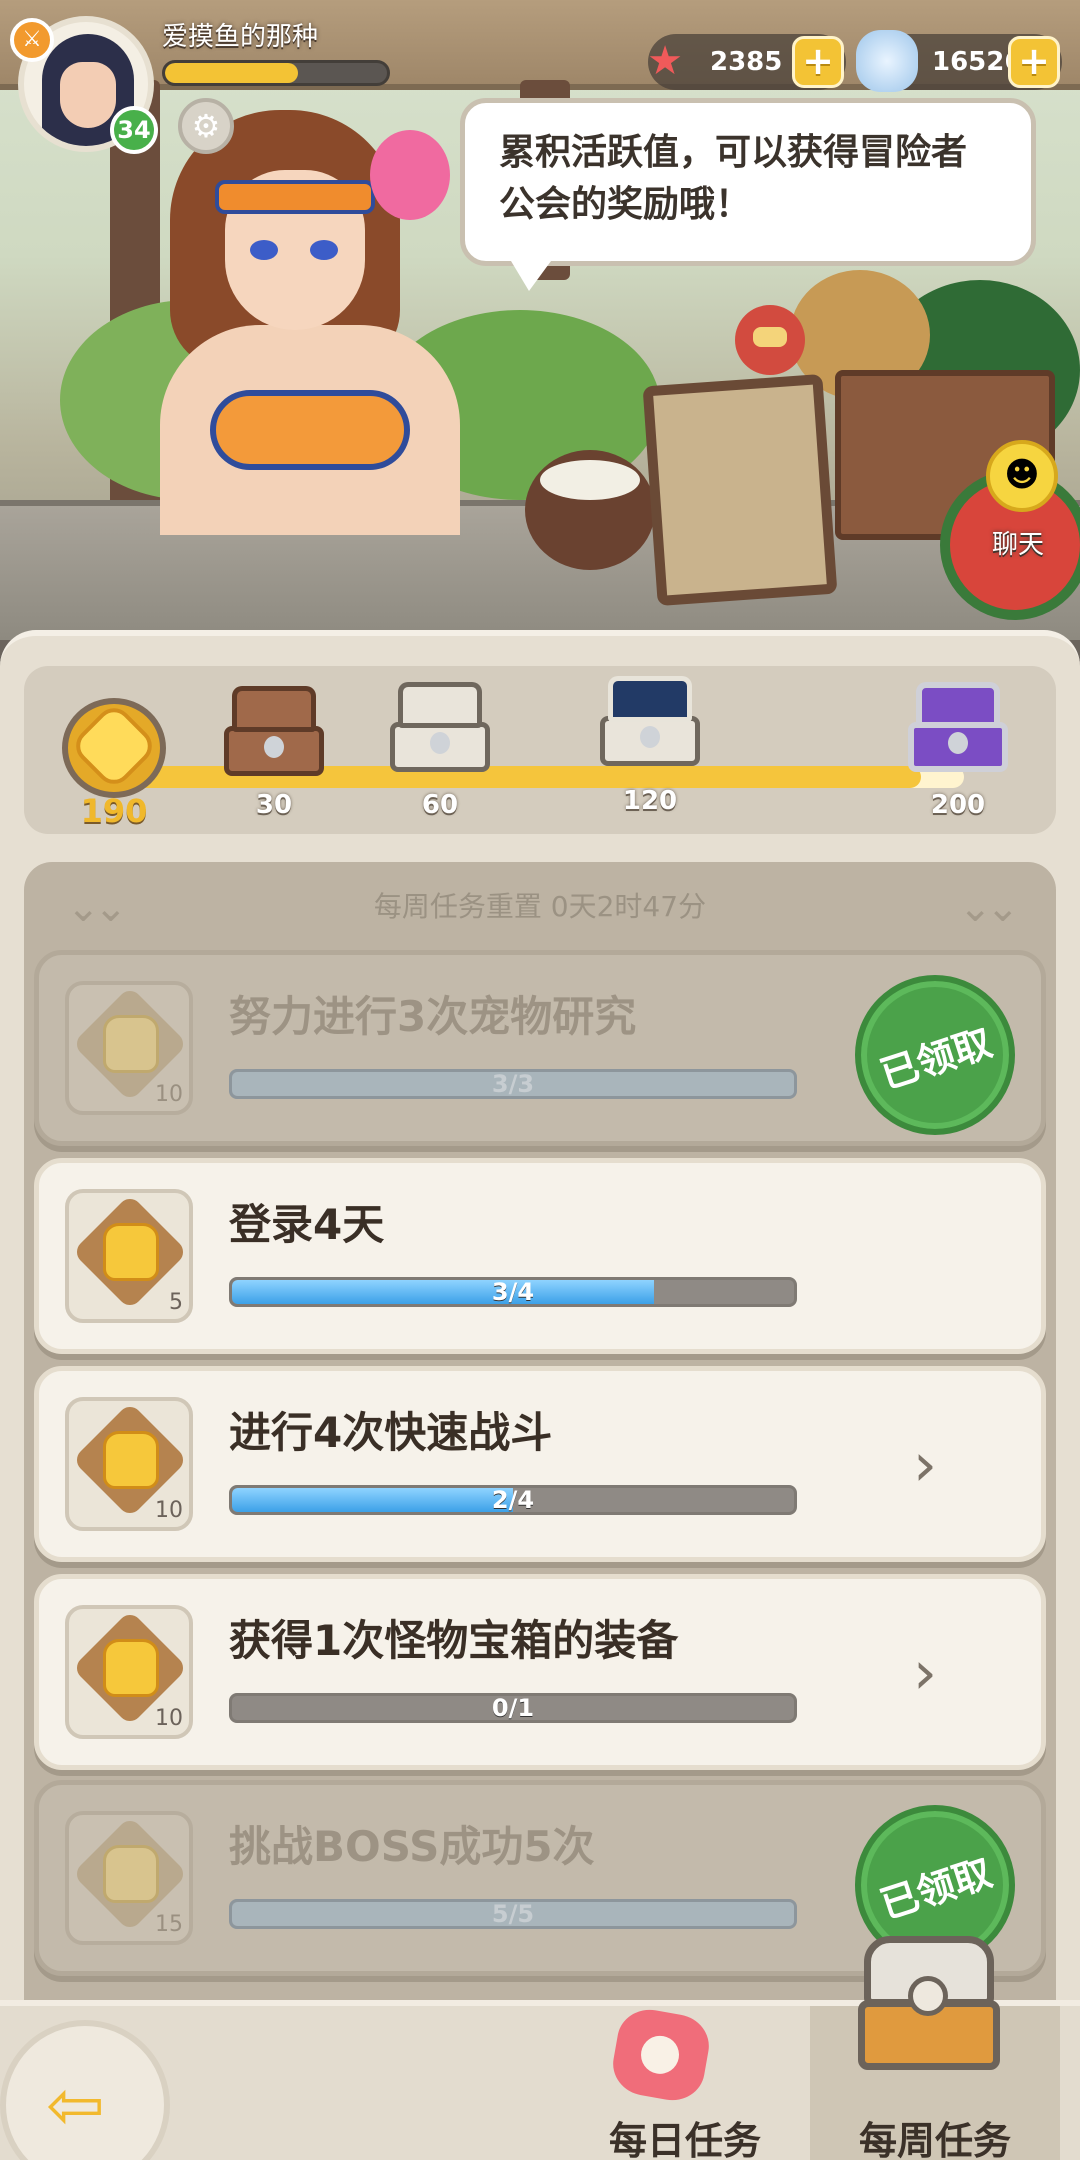 Image resolution: width=1080 pixels, height=2160 pixels. Describe the element at coordinates (665, 61) in the screenshot. I see `starfish-icon: ★` at that location.